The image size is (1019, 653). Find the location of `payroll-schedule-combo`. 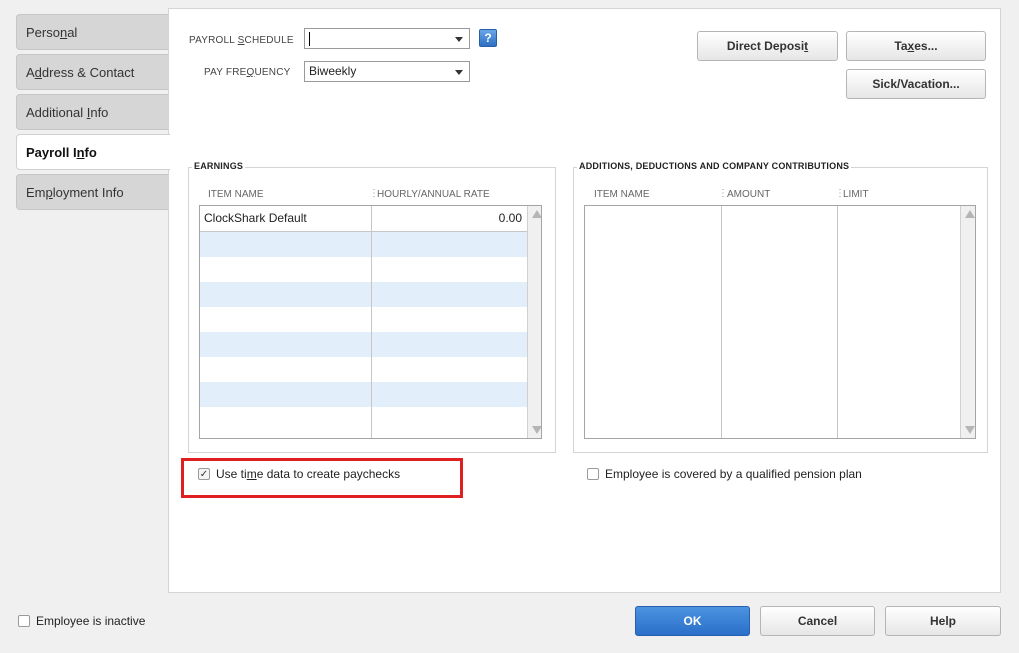

payroll-schedule-combo is located at coordinates (387, 38).